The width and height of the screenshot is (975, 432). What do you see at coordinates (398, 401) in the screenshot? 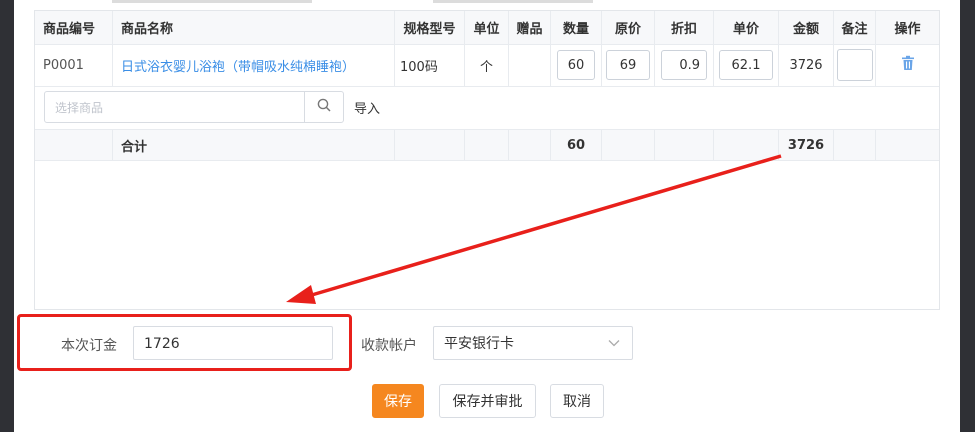
I see `save-button: 保存` at bounding box center [398, 401].